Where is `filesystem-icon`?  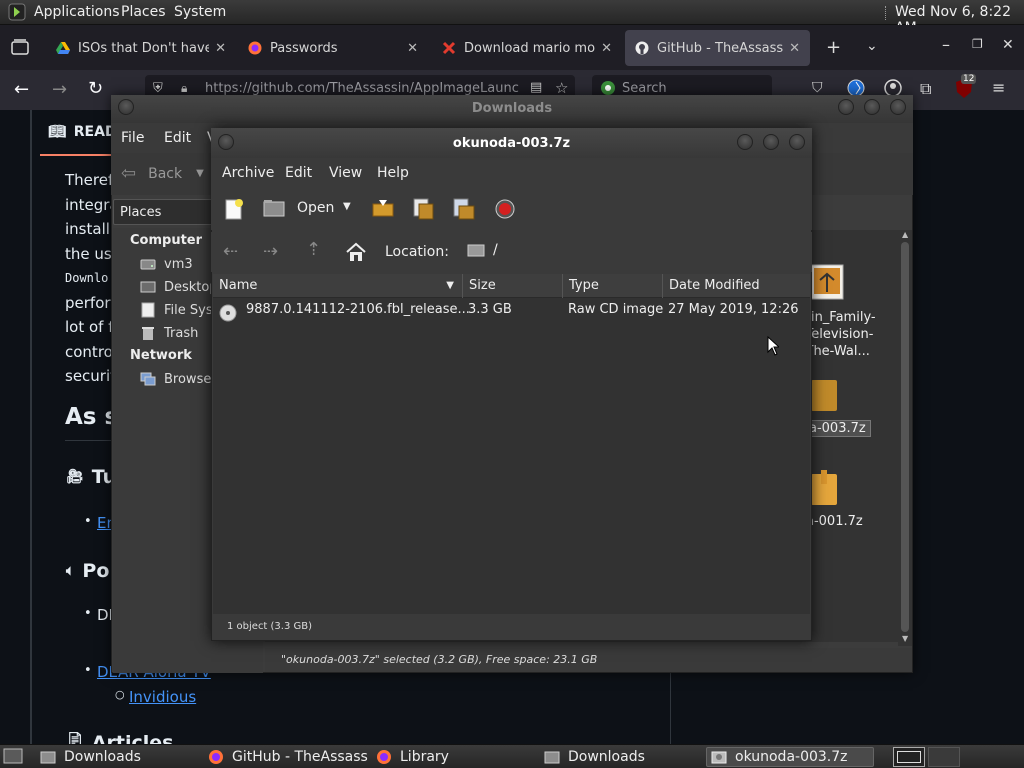 filesystem-icon is located at coordinates (148, 310).